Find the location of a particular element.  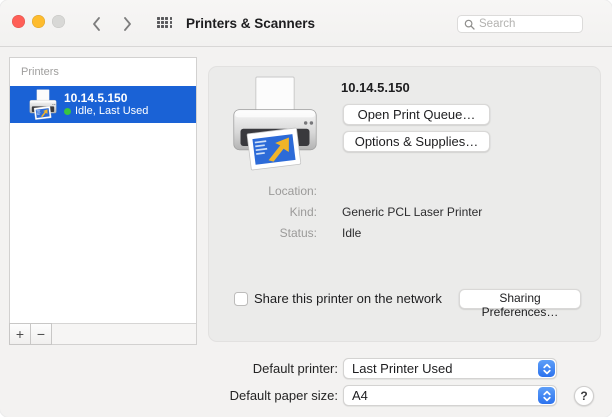

kind-value: Generic PCL Laser Printer is located at coordinates (412, 212).